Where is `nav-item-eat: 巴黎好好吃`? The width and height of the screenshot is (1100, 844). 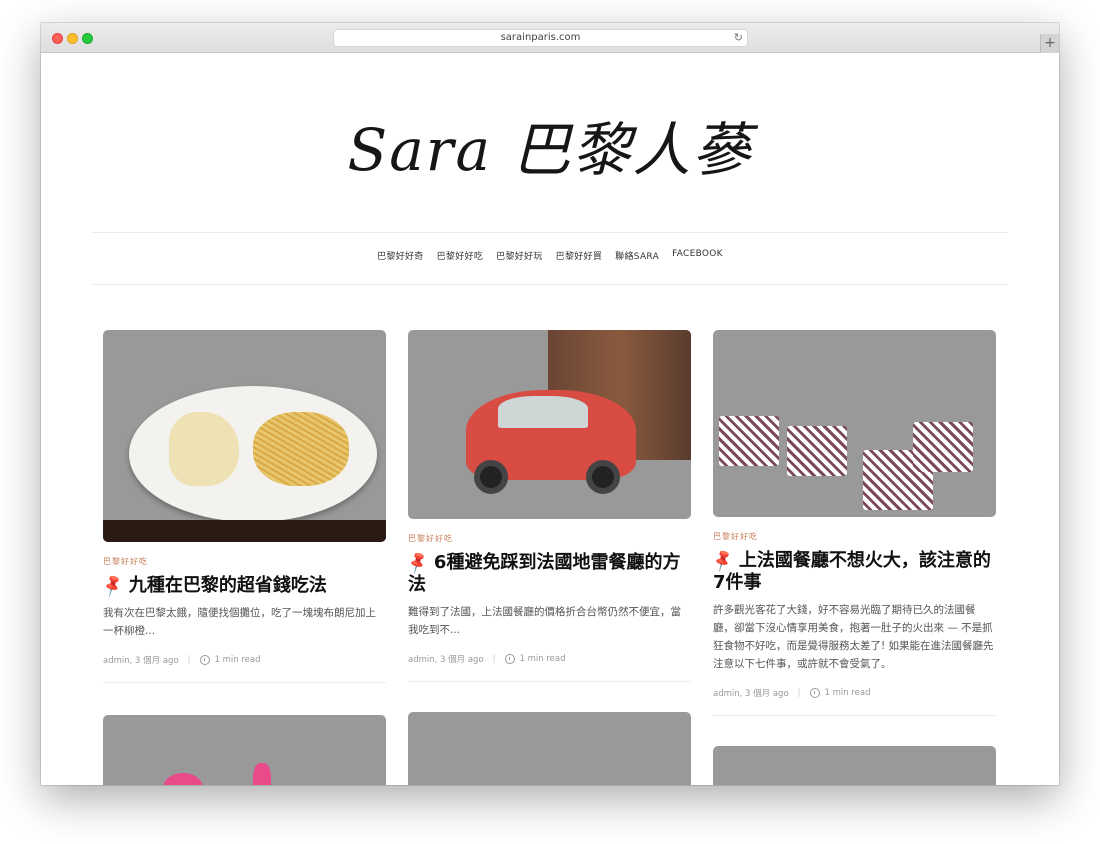
nav-item-eat: 巴黎好好吃 is located at coordinates (460, 255).